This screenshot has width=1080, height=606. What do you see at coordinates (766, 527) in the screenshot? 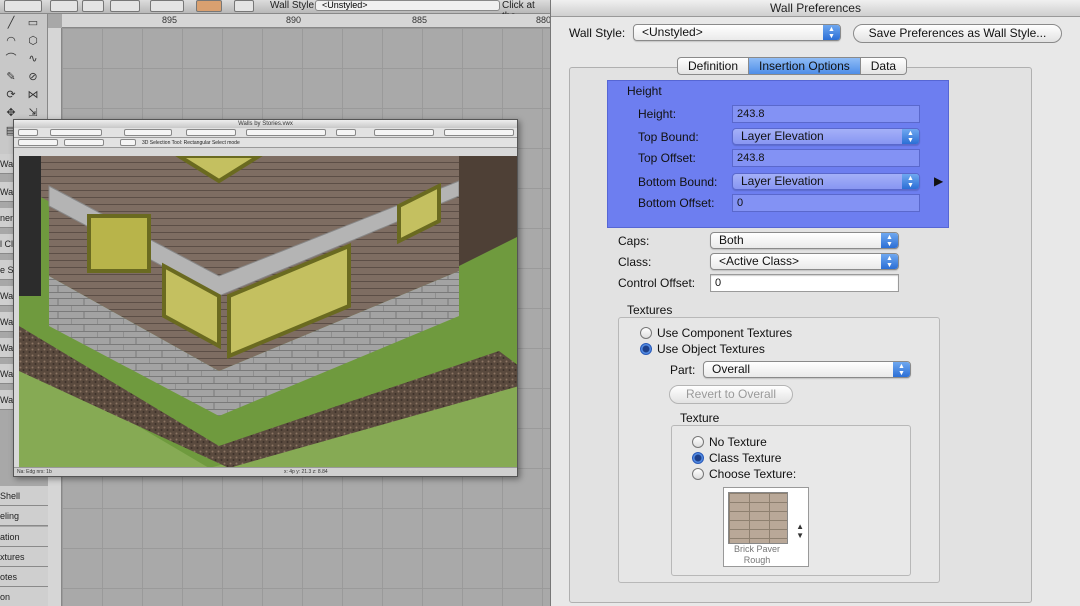
I see `texture-preview: Brick Paver Rough ▲ ▼` at bounding box center [766, 527].